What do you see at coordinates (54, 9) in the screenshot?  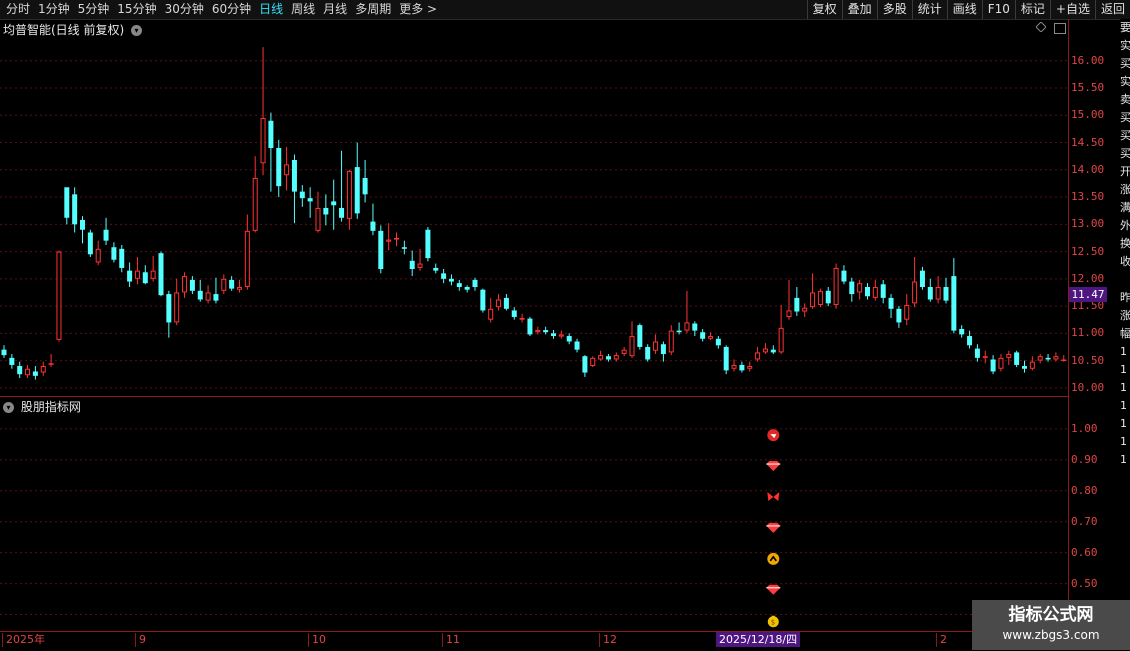 I see `period-tab: 1分钟` at bounding box center [54, 9].